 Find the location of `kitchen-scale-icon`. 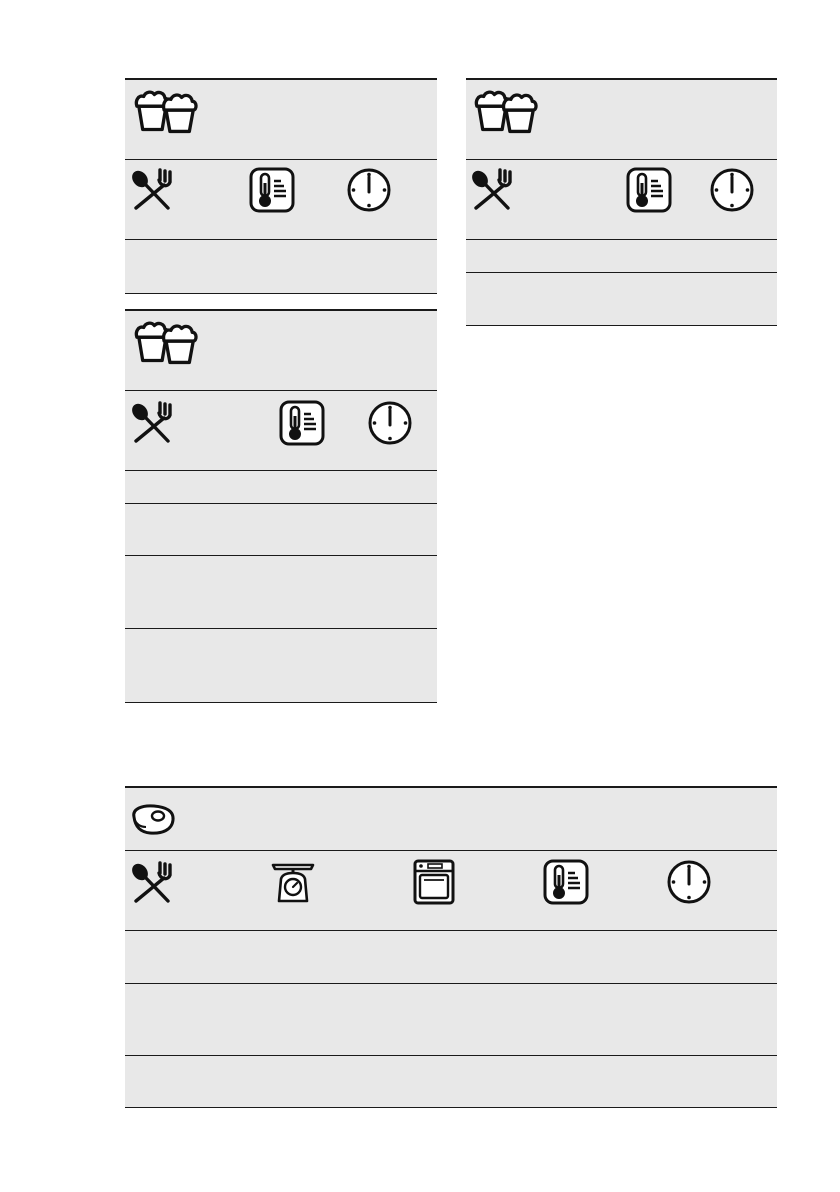

kitchen-scale-icon is located at coordinates (293, 882).